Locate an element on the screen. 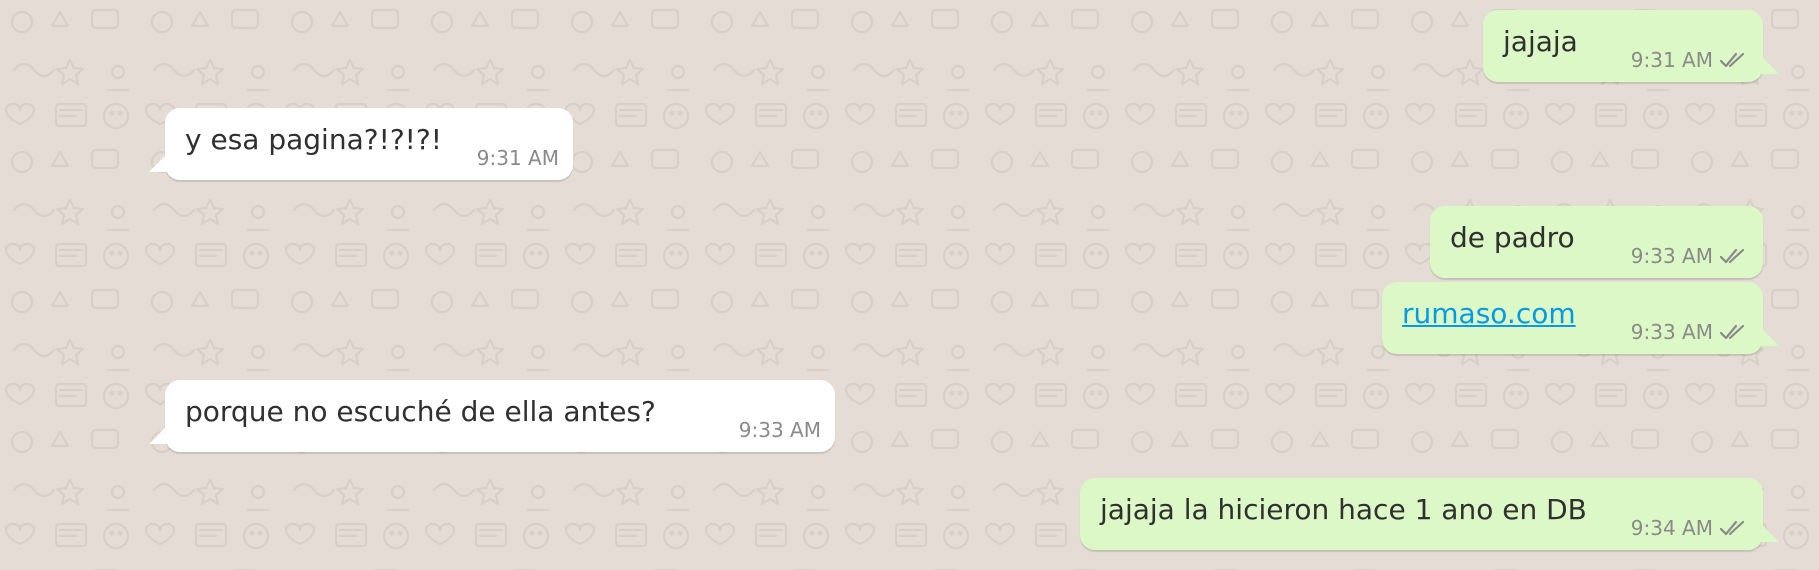  incoming-message: y esa pagina?!?!?! 9:31 AM is located at coordinates (361, 144).